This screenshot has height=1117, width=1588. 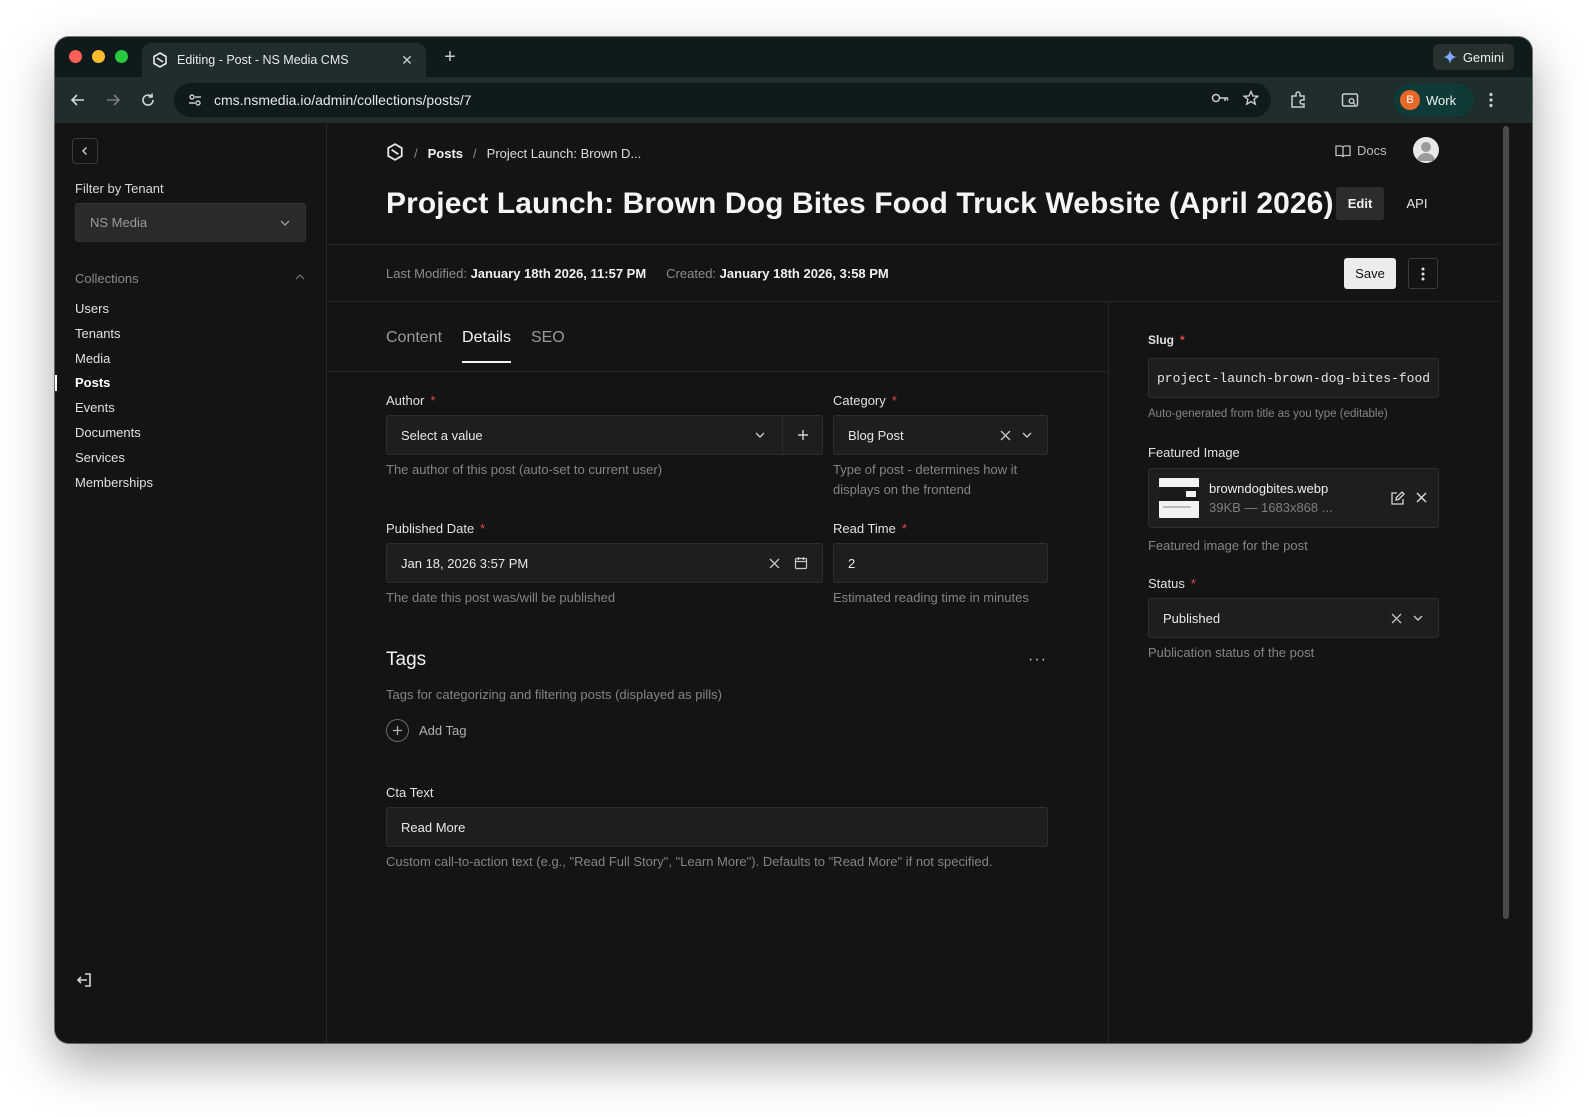 I want to click on new-tab-button: +, so click(x=450, y=57).